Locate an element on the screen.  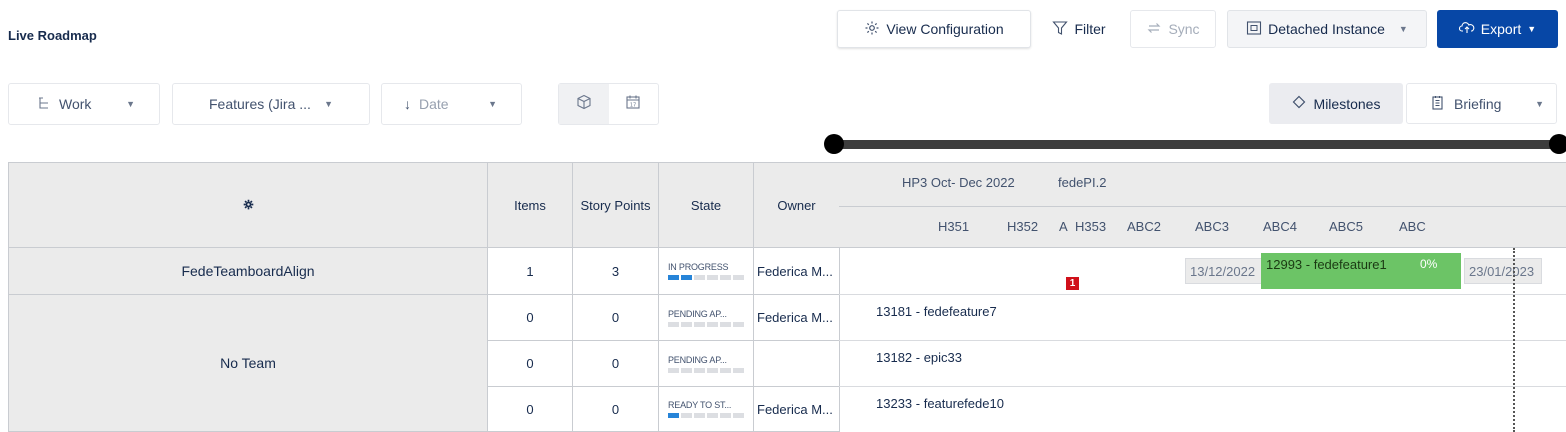
export-label: Export is located at coordinates (1501, 29).